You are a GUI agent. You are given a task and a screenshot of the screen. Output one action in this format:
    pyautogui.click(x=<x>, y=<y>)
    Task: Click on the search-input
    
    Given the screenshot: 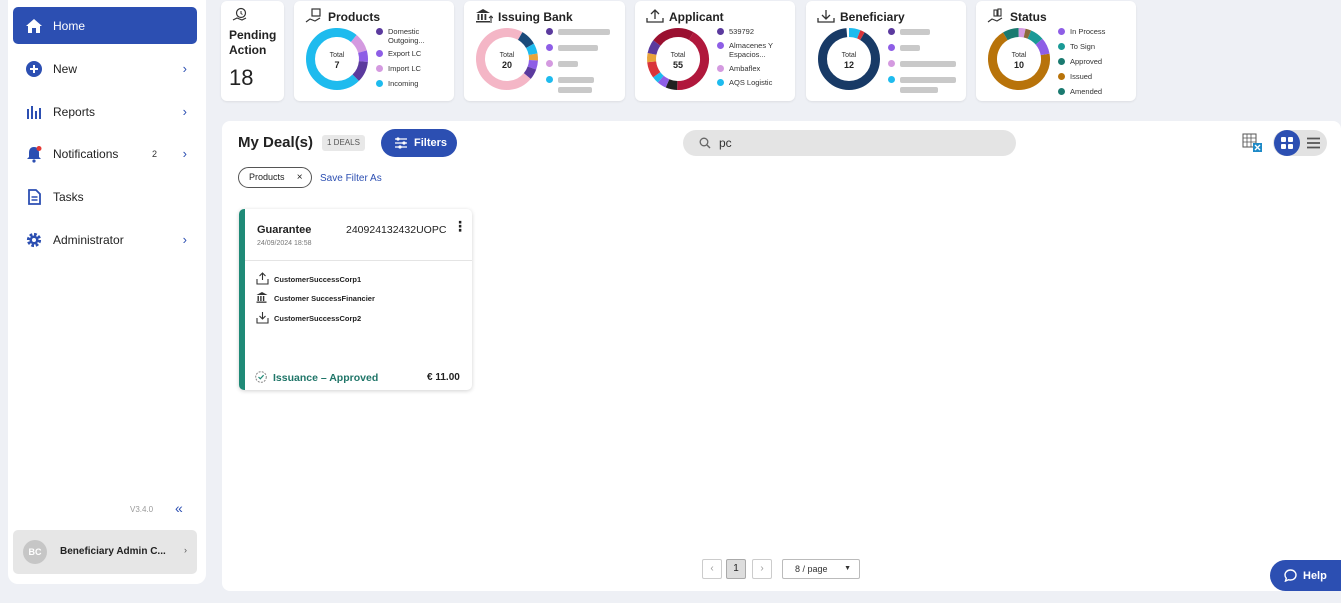 What is the action you would take?
    pyautogui.click(x=859, y=143)
    